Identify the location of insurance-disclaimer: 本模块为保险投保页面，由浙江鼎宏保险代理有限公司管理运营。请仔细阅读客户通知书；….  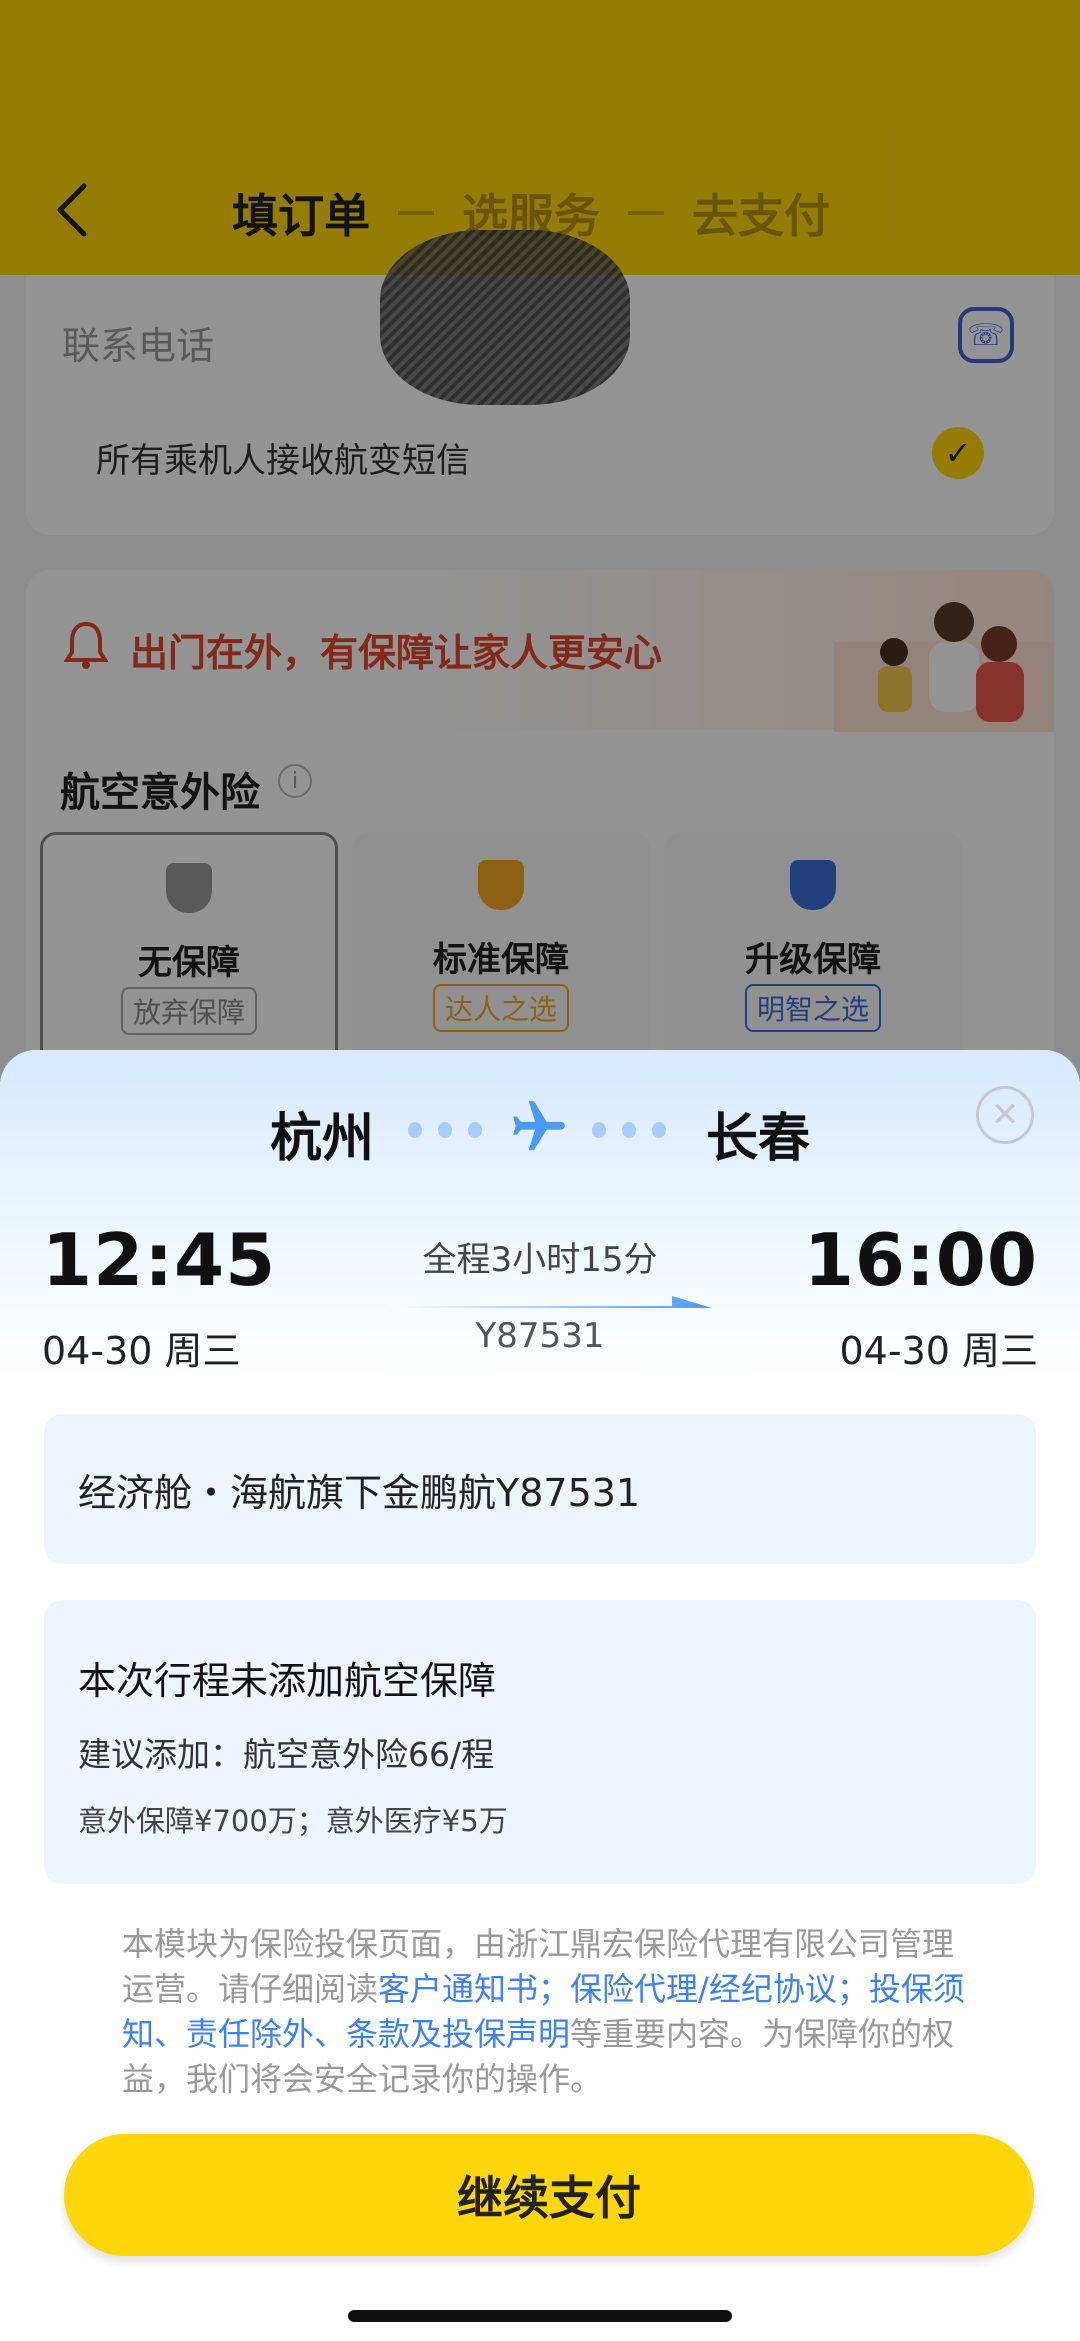
(547, 2012).